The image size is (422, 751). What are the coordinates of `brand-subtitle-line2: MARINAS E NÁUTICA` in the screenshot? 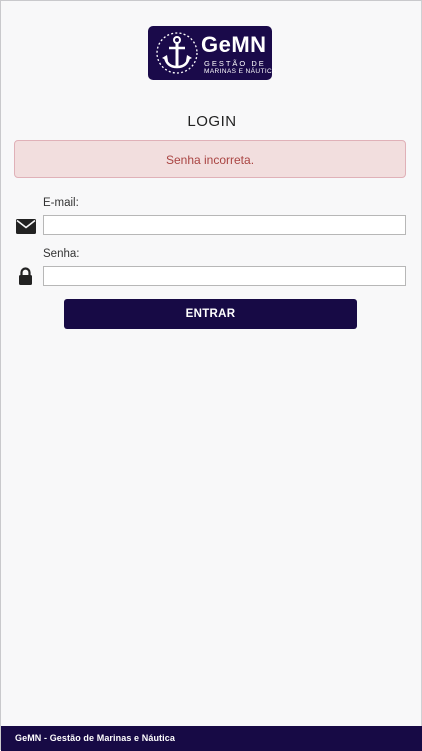 It's located at (240, 71).